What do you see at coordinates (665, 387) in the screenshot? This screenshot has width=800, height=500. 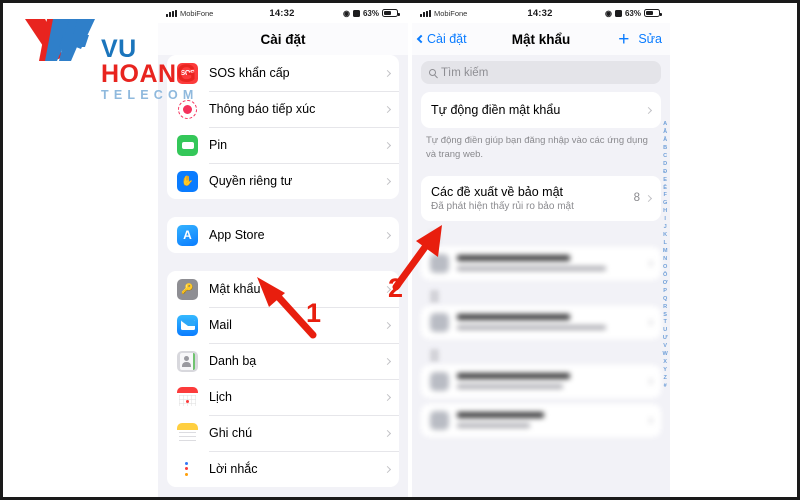 I see `alphabet-index-letter: #` at bounding box center [665, 387].